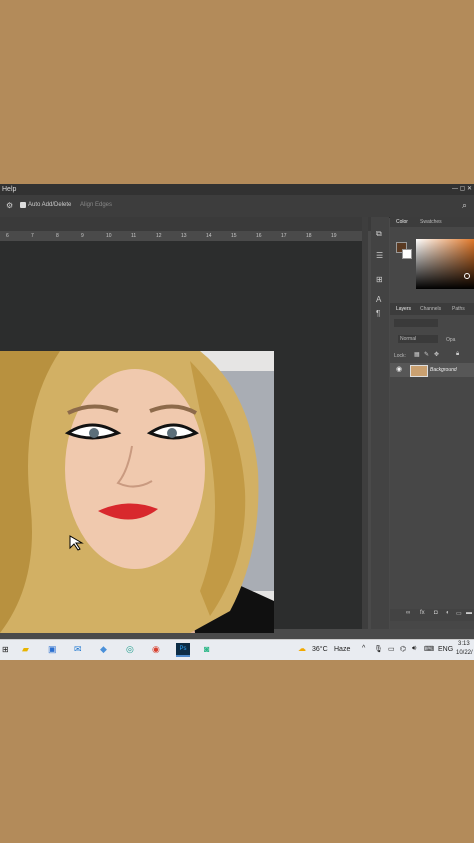 Image resolution: width=474 pixels, height=843 pixels. Describe the element at coordinates (234, 236) in the screenshot. I see `ruler-tick: 15` at that location.